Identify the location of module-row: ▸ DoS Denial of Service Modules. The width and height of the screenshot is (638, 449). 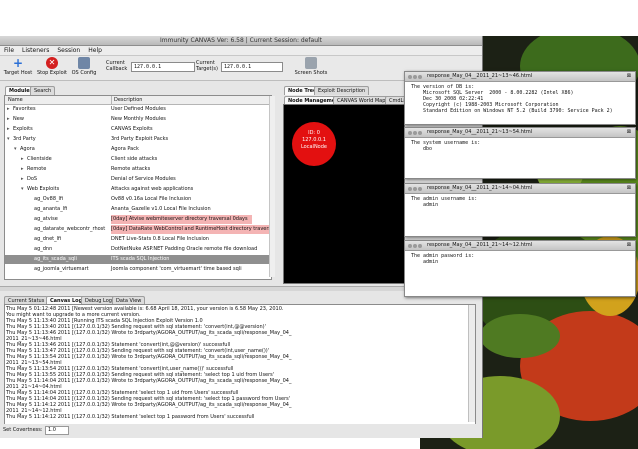
(137, 179).